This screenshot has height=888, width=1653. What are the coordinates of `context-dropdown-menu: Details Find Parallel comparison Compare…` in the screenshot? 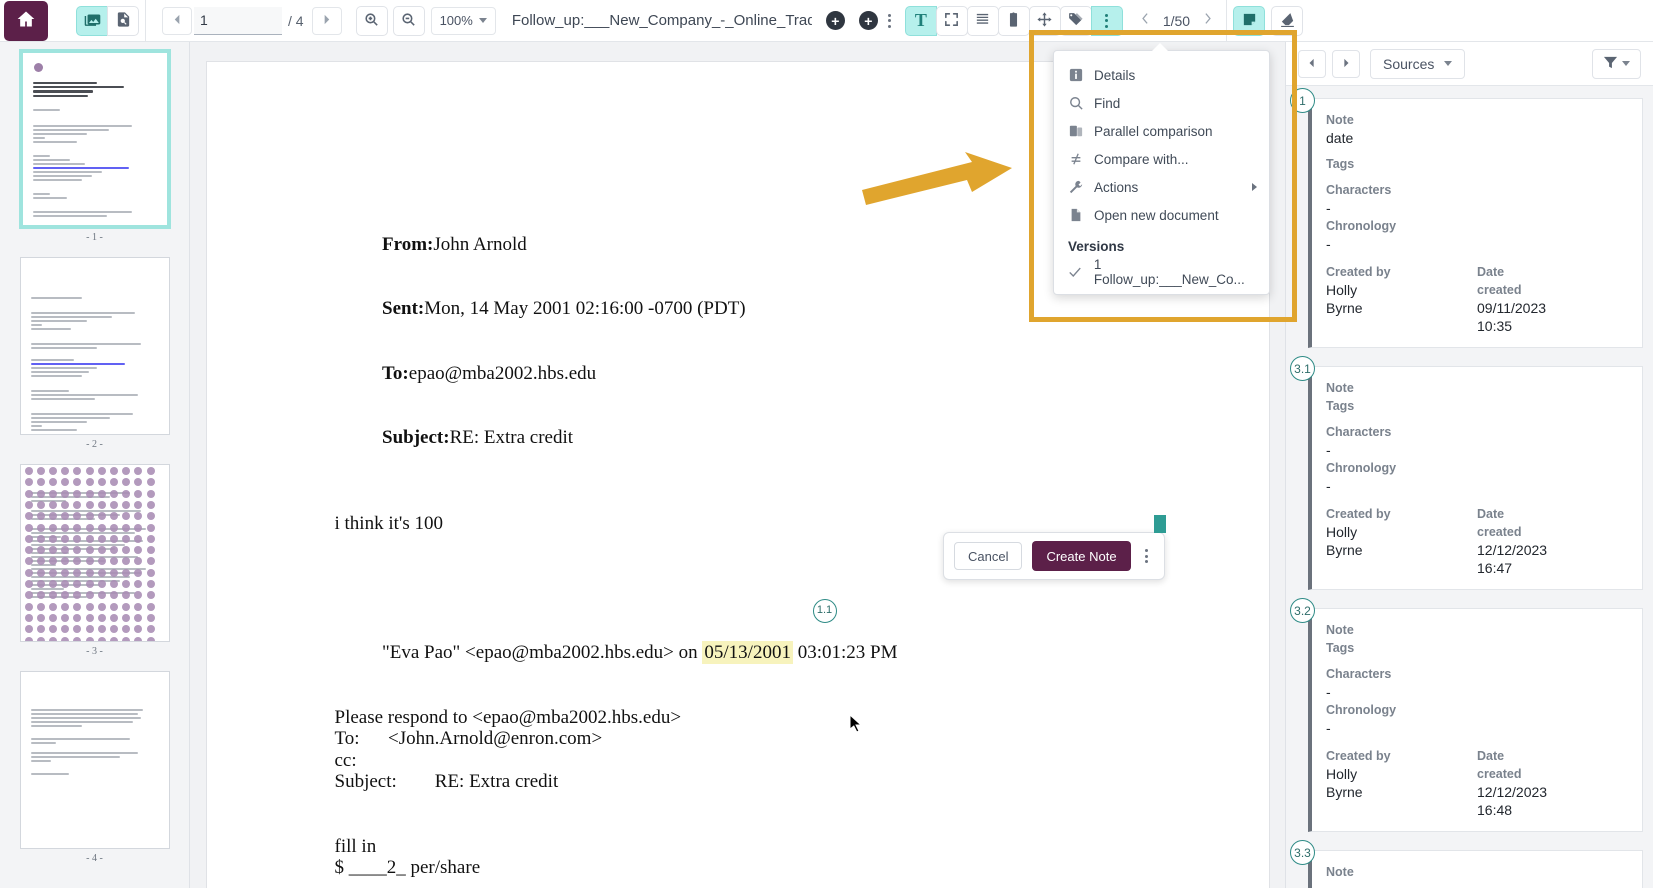 It's located at (1161, 169).